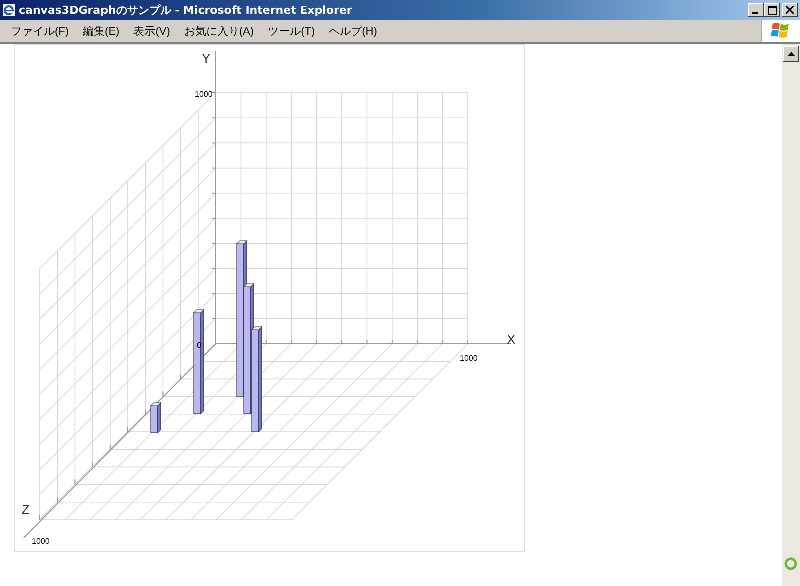 The image size is (800, 586). What do you see at coordinates (469, 358) in the screenshot?
I see `x-max-label: 1000` at bounding box center [469, 358].